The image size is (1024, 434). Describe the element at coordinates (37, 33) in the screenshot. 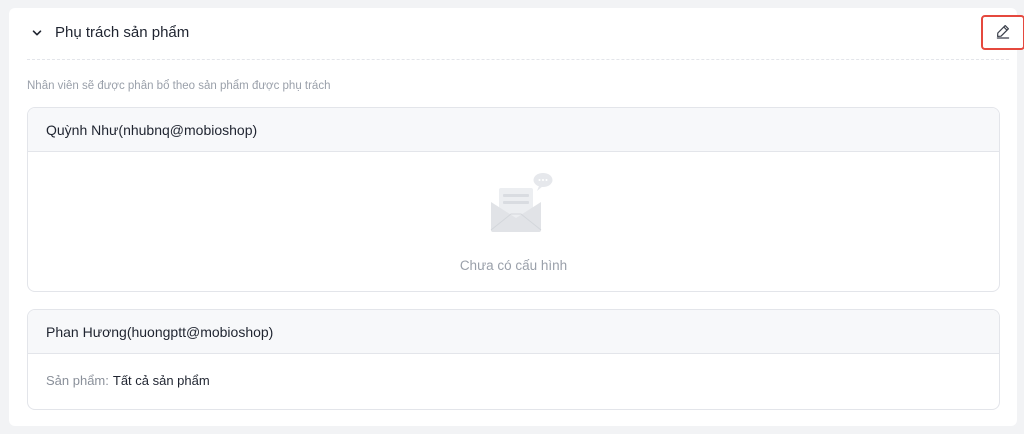

I see `chevron-down-icon` at that location.